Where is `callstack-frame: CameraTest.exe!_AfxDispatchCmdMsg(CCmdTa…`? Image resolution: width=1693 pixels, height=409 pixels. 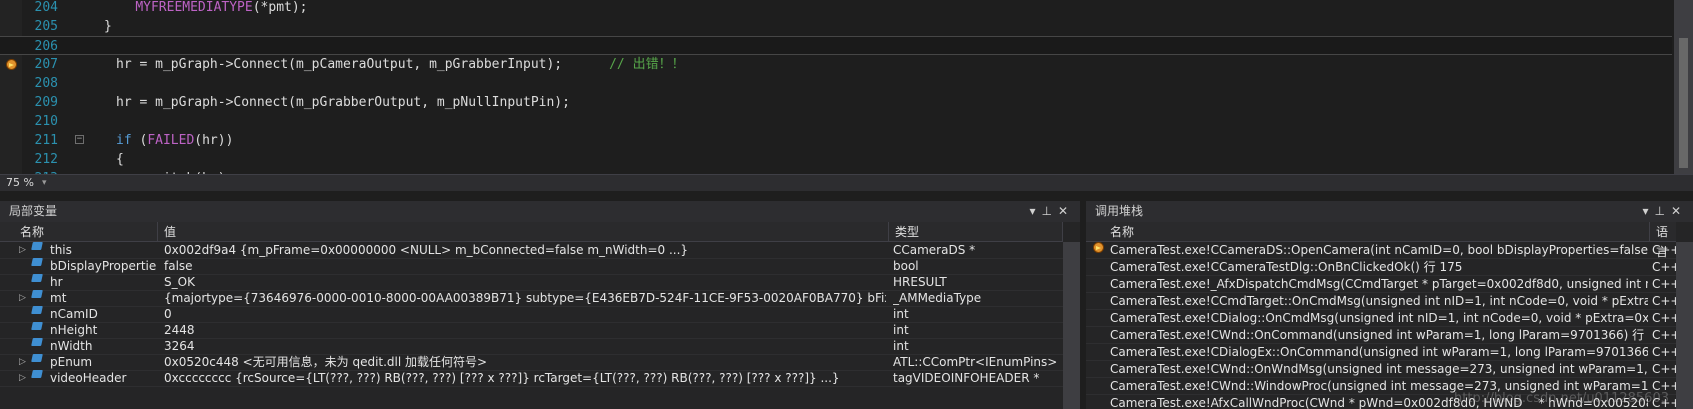 callstack-frame: CameraTest.exe!_AfxDispatchCmdMsg(CCmdTa… is located at coordinates (1381, 284).